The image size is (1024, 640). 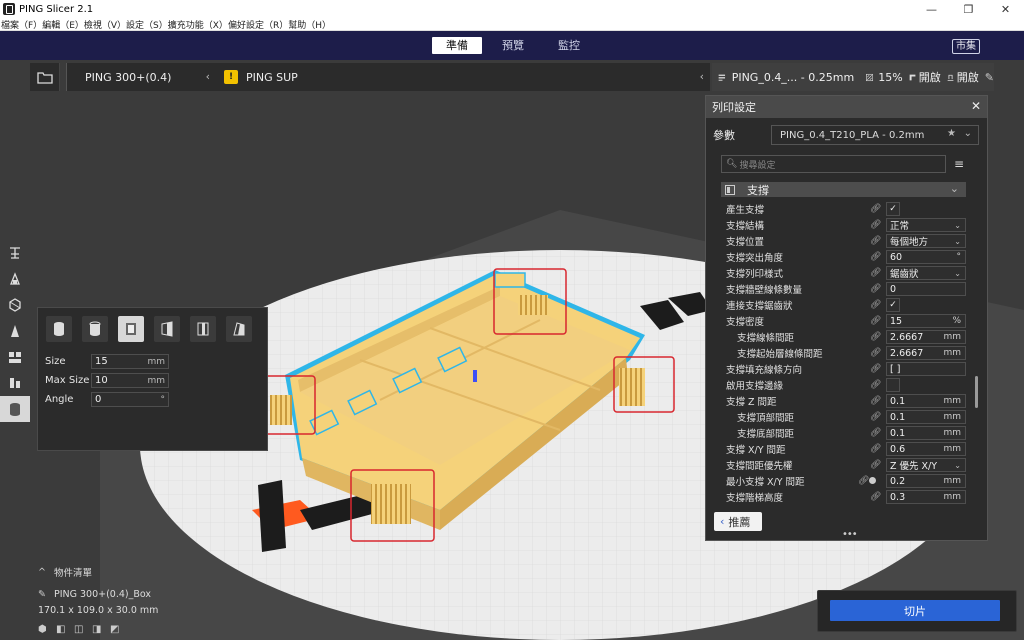 What do you see at coordinates (141, 77) in the screenshot?
I see `printer-selector: PING 300+(0.4) ‹` at bounding box center [141, 77].